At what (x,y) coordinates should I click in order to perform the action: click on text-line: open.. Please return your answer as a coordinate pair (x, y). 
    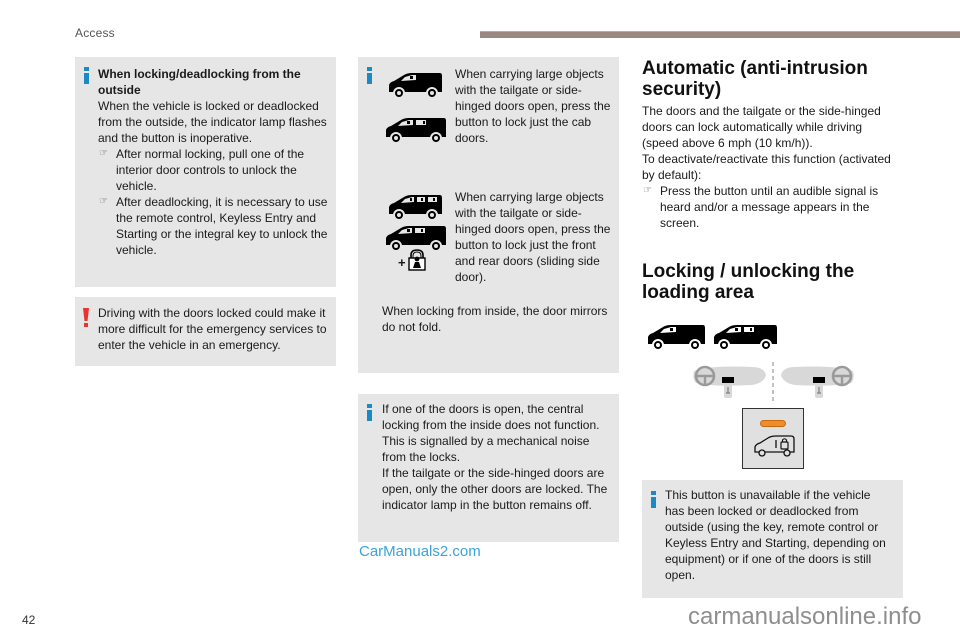
    Looking at the image, I should click on (680, 575).